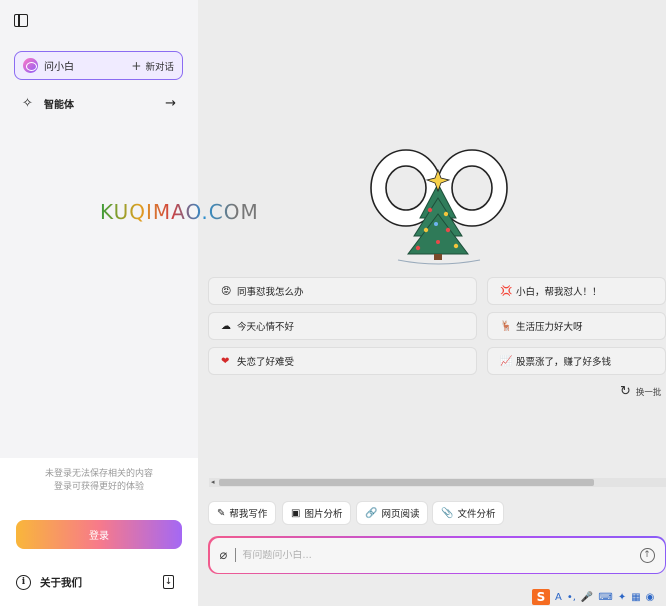 The width and height of the screenshot is (666, 606). What do you see at coordinates (558, 597) in the screenshot?
I see `ime-mode-icon: A` at bounding box center [558, 597].